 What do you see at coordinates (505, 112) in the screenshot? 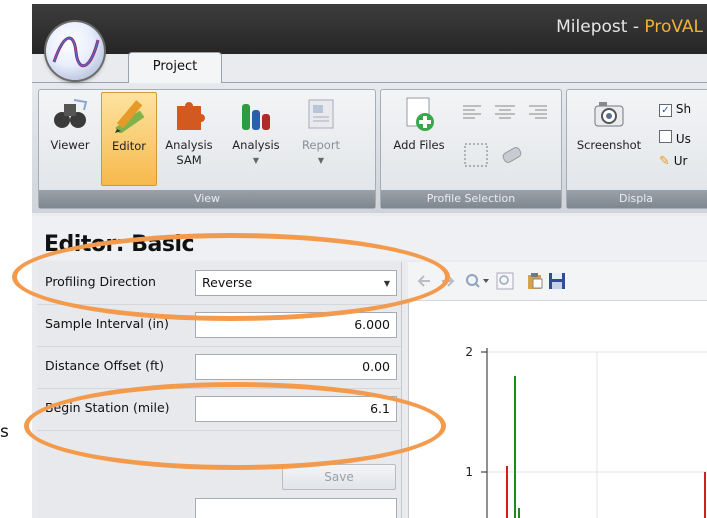
I see `align-center-icon` at bounding box center [505, 112].